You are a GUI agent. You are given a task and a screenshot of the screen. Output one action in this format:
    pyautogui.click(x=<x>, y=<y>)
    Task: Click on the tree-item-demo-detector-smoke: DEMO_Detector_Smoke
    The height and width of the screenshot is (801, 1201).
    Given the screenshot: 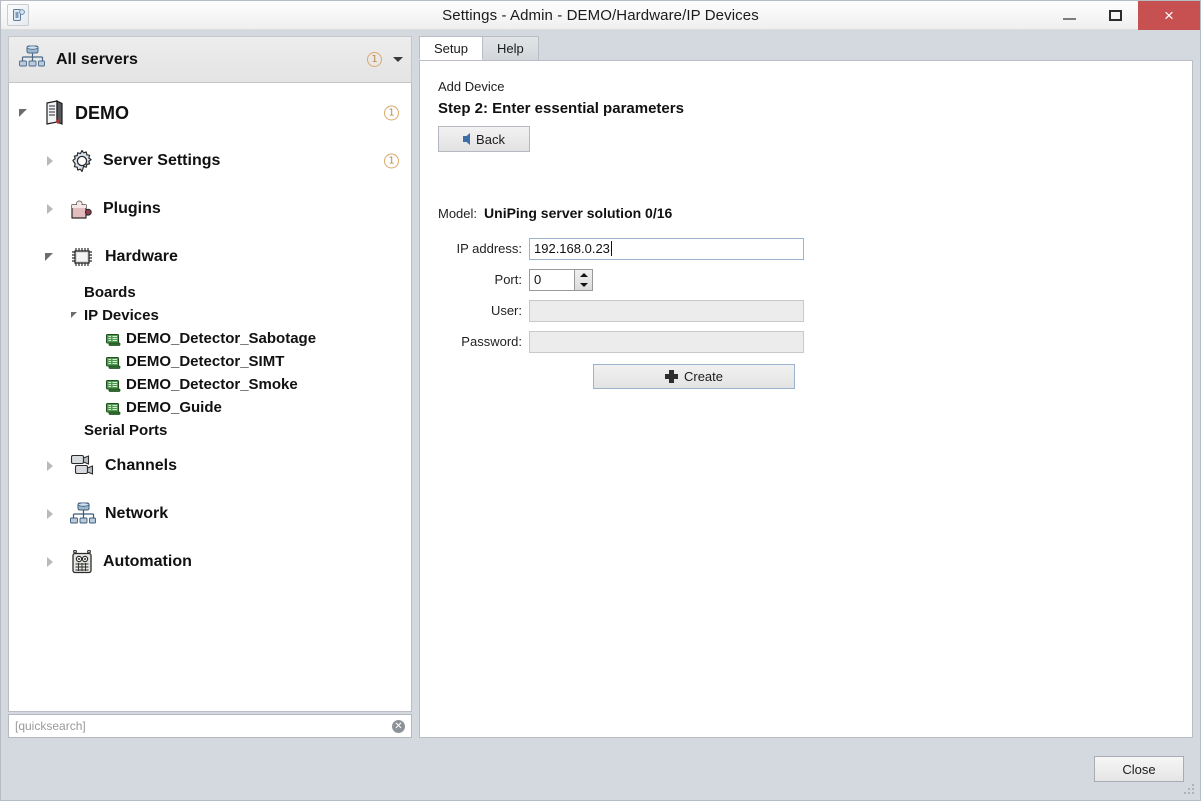 What is the action you would take?
    pyautogui.click(x=210, y=384)
    